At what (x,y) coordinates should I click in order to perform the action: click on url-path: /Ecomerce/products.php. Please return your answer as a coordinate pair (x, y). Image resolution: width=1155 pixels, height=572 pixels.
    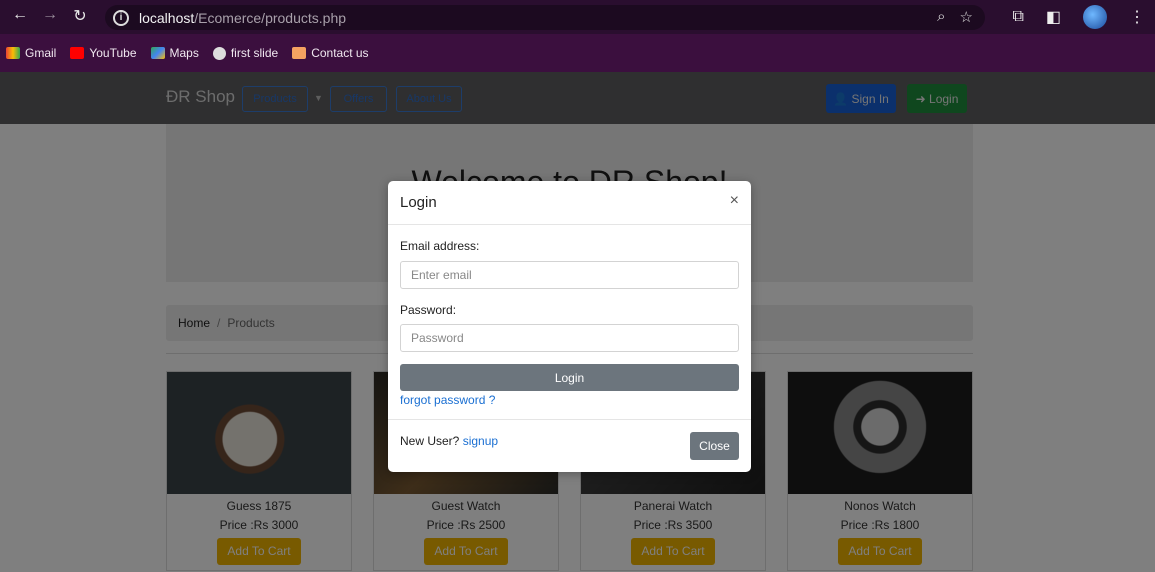
    Looking at the image, I should click on (270, 17).